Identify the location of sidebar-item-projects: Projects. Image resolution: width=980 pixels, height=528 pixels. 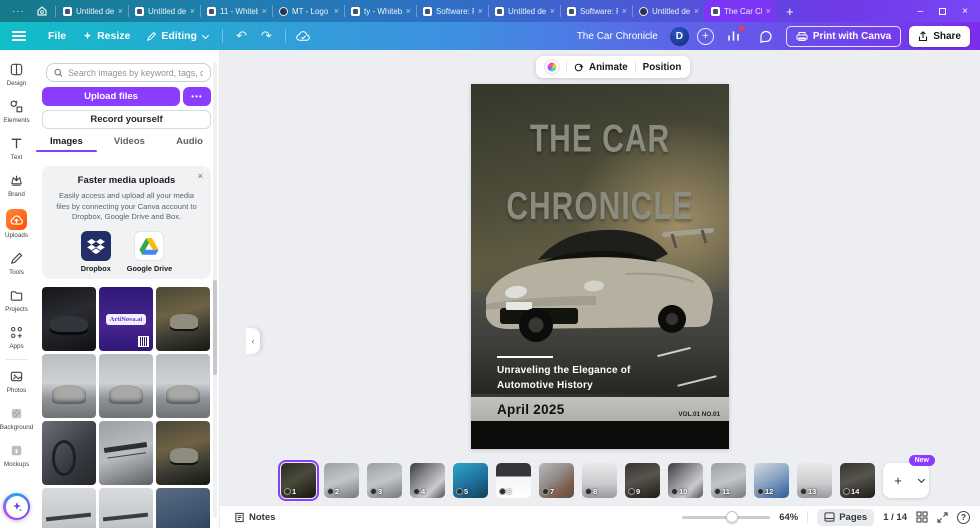
(16, 300).